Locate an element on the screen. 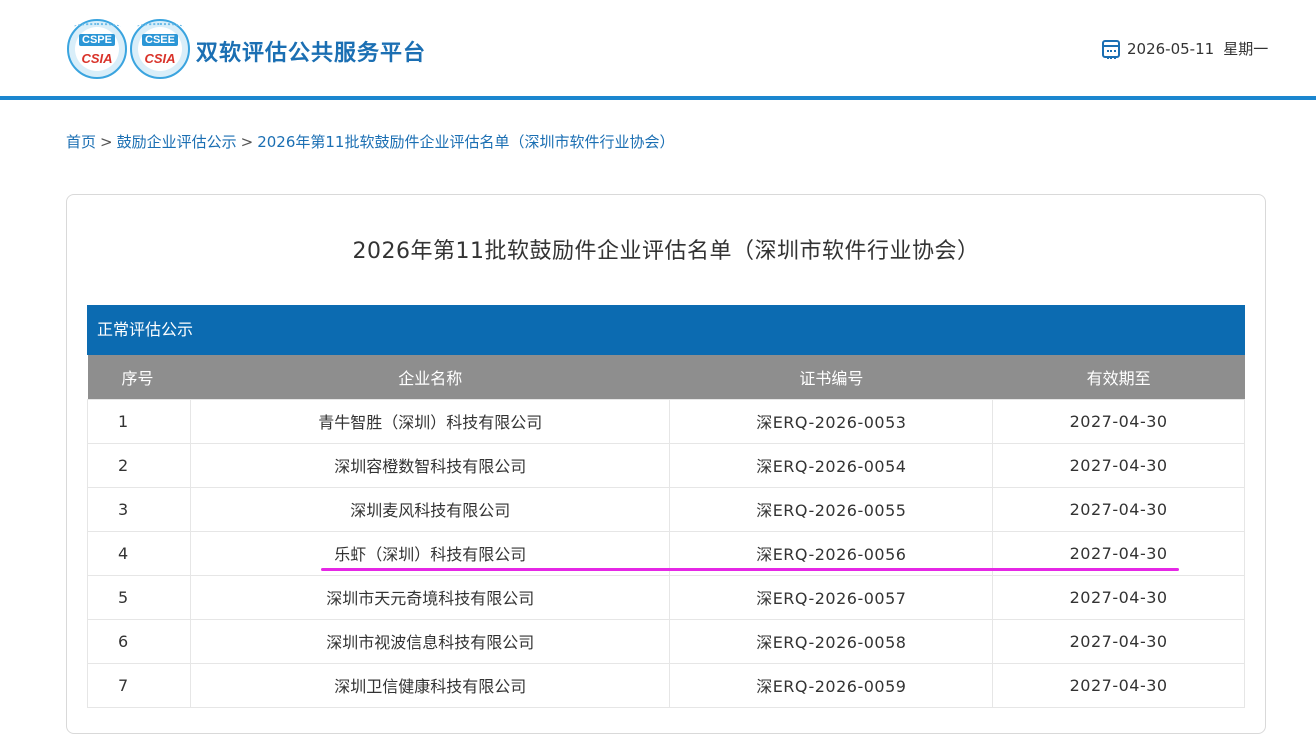  cell-certificate: 深ERQ-2026-0055 is located at coordinates (831, 509).